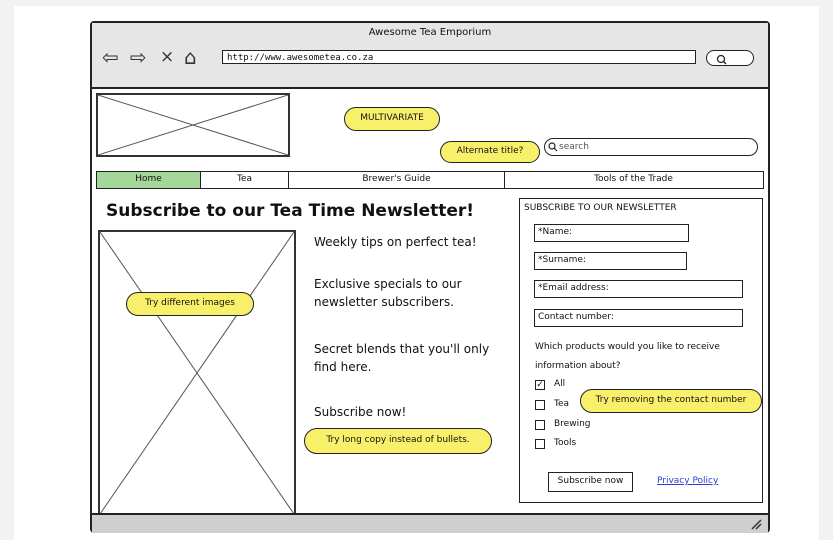 The image size is (833, 540). What do you see at coordinates (540, 385) in the screenshot?
I see `checkbox-all: ✓` at bounding box center [540, 385].